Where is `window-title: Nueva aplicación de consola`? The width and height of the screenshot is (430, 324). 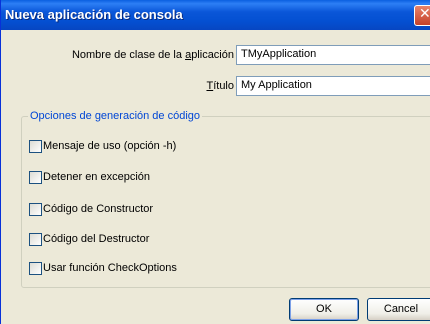
window-title: Nueva aplicación de consola is located at coordinates (94, 14).